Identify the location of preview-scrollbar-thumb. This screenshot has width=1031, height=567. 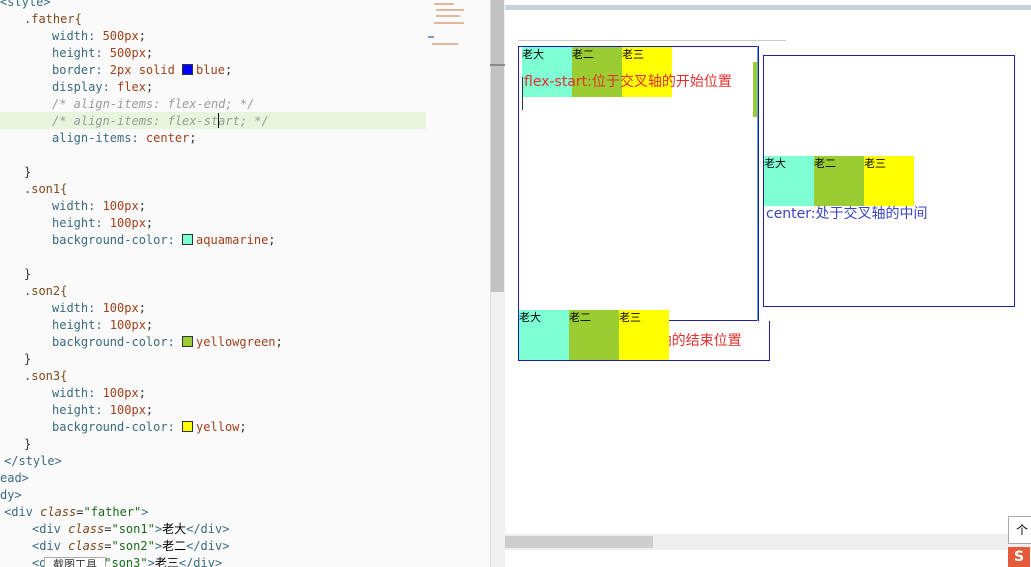
(579, 542).